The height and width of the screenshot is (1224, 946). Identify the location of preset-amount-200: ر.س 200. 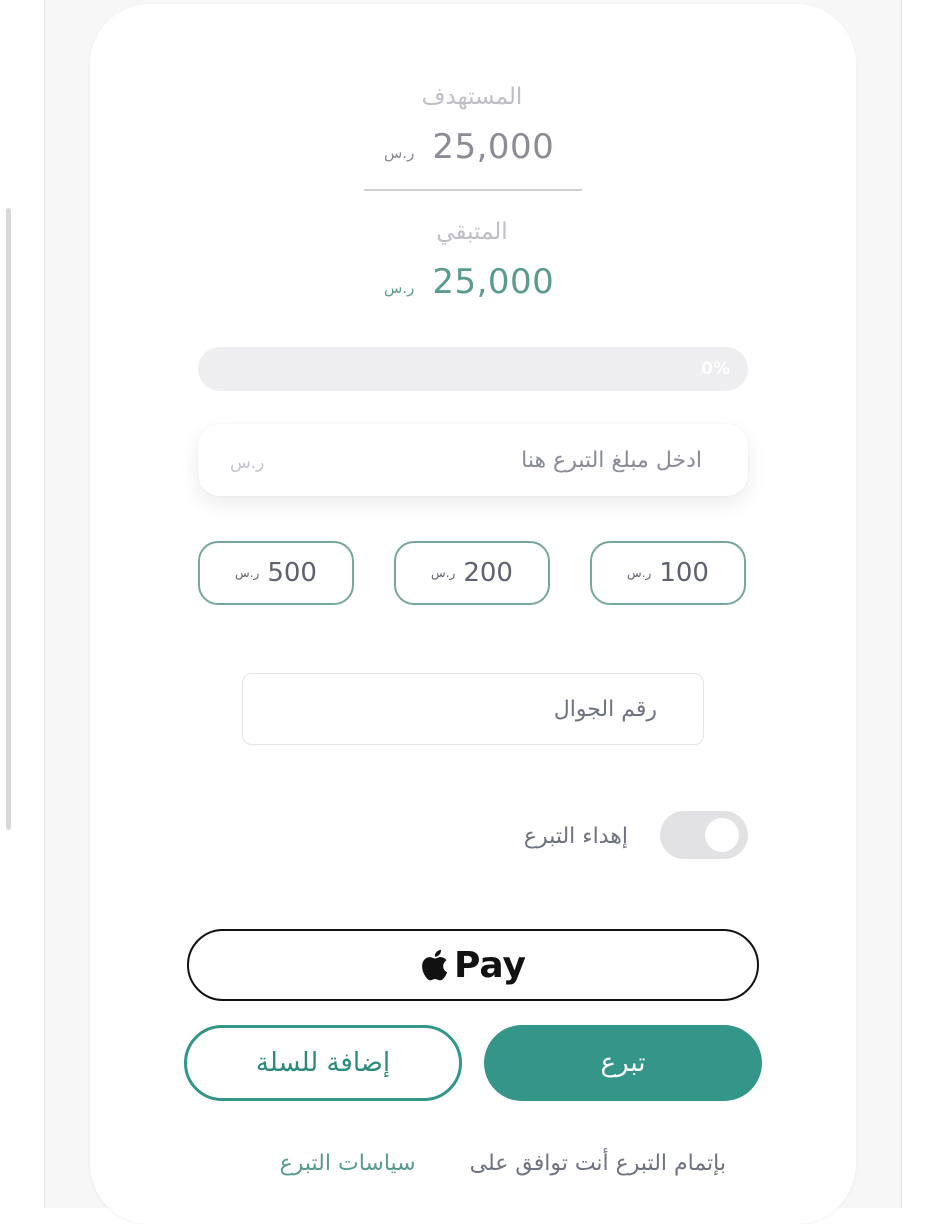
(472, 573).